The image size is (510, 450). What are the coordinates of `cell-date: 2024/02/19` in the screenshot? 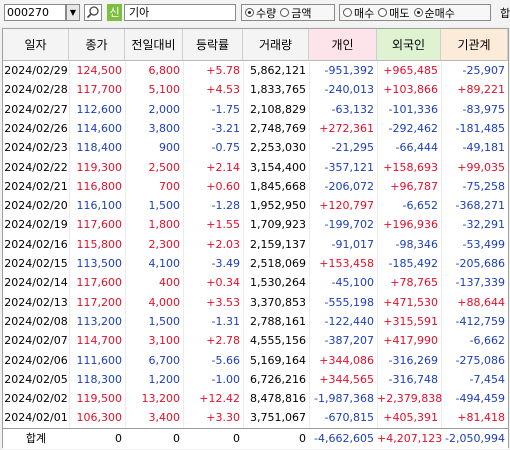 It's located at (36, 225).